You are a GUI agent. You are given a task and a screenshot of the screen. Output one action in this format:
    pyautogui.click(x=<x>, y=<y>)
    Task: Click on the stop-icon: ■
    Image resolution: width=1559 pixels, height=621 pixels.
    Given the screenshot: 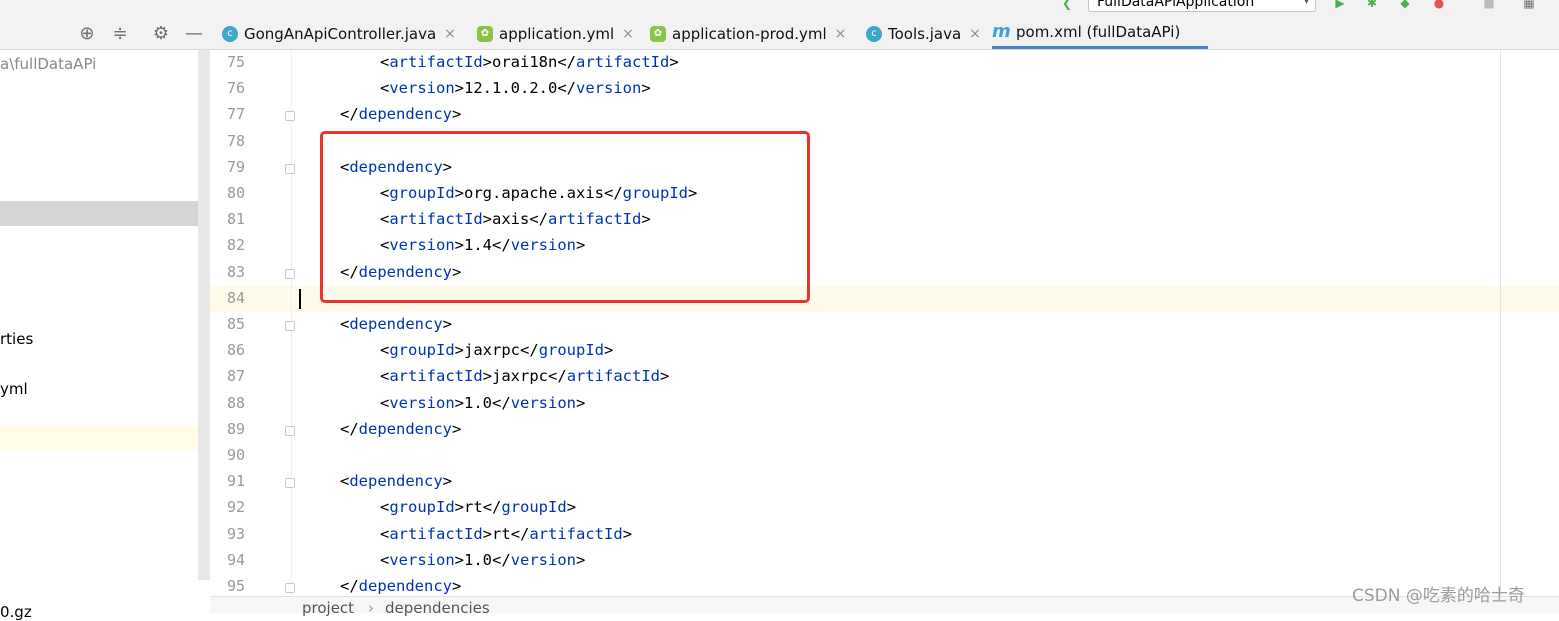 What is the action you would take?
    pyautogui.click(x=1489, y=5)
    